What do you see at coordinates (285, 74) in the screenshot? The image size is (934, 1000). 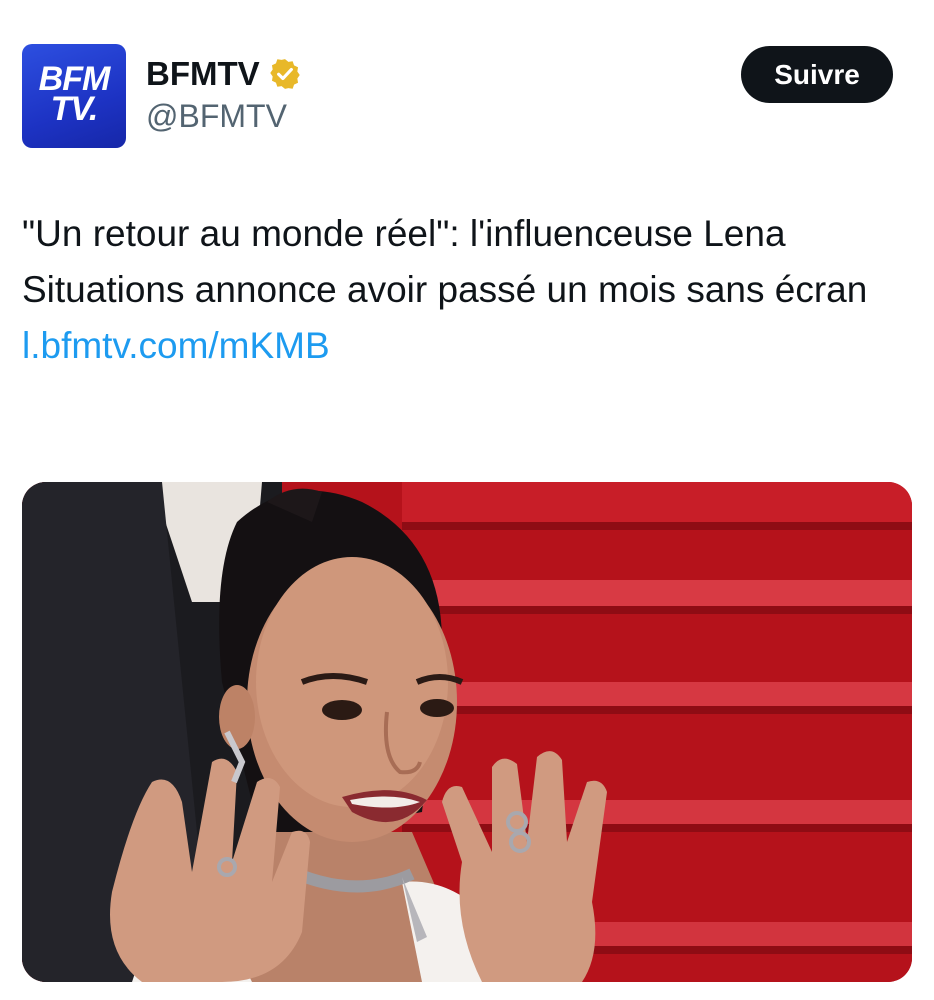 I see `verified-badge-icon` at bounding box center [285, 74].